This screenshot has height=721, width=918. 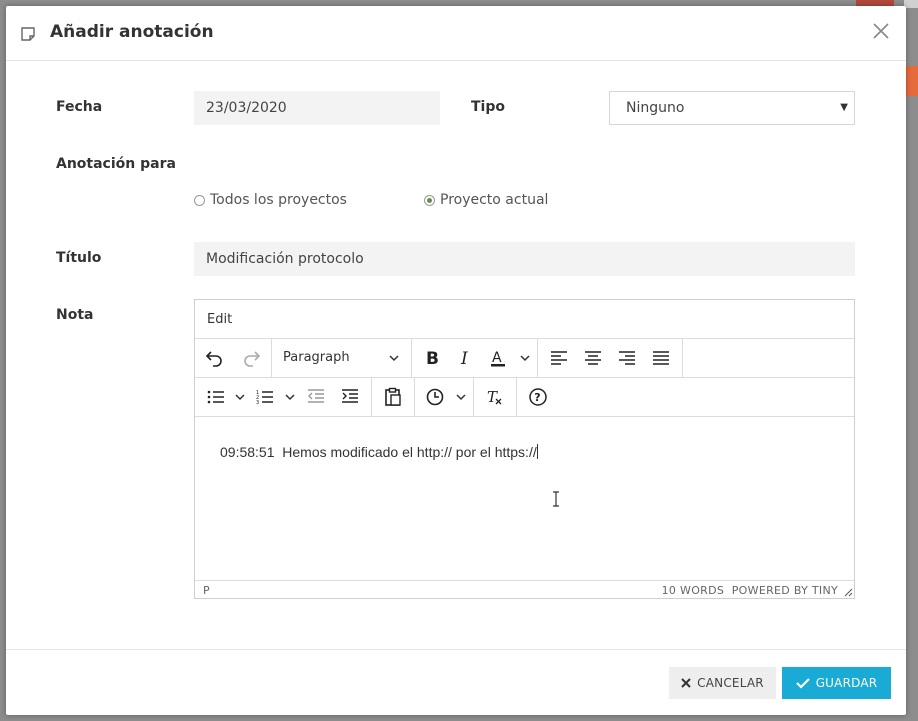 What do you see at coordinates (846, 683) in the screenshot?
I see `save-button-label: GUARDAR` at bounding box center [846, 683].